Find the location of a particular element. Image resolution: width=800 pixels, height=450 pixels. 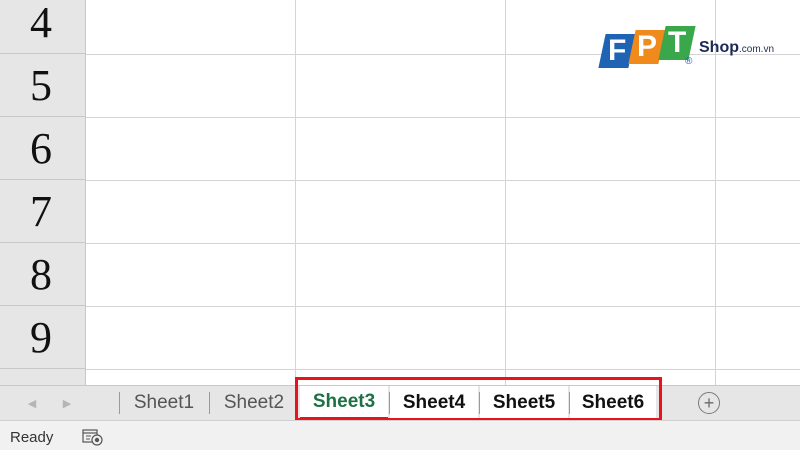

status-text: Ready is located at coordinates (32, 437).